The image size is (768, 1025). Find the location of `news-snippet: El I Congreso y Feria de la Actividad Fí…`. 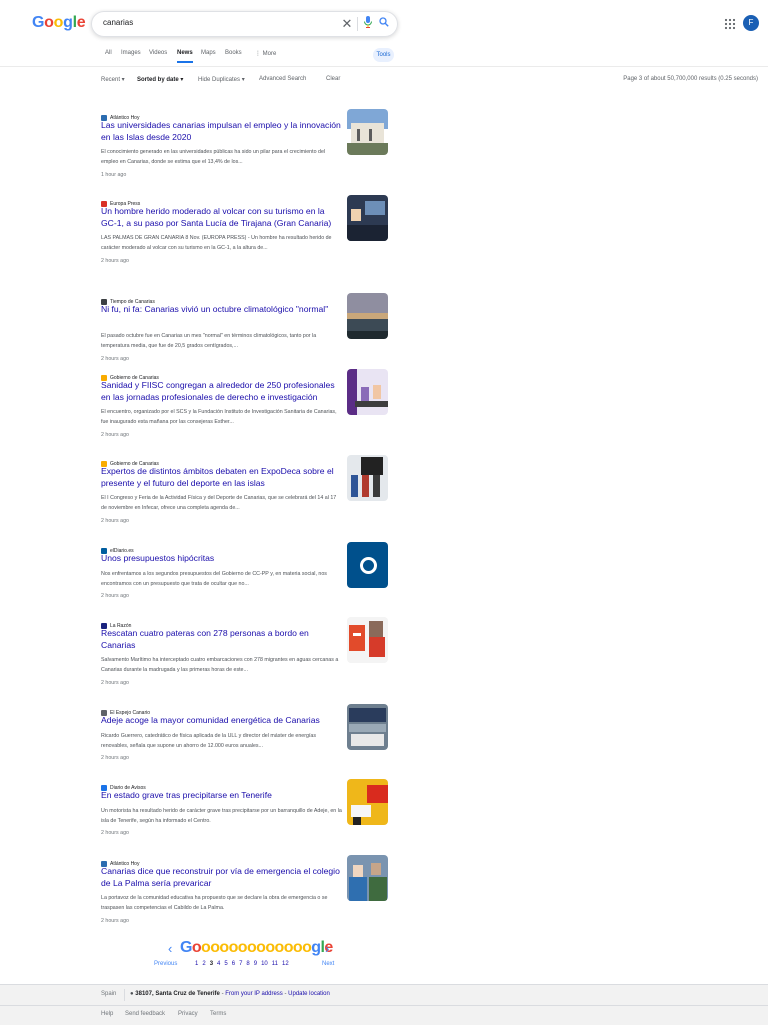

news-snippet: El I Congreso y Feria de la Actividad Fí… is located at coordinates (219, 503).